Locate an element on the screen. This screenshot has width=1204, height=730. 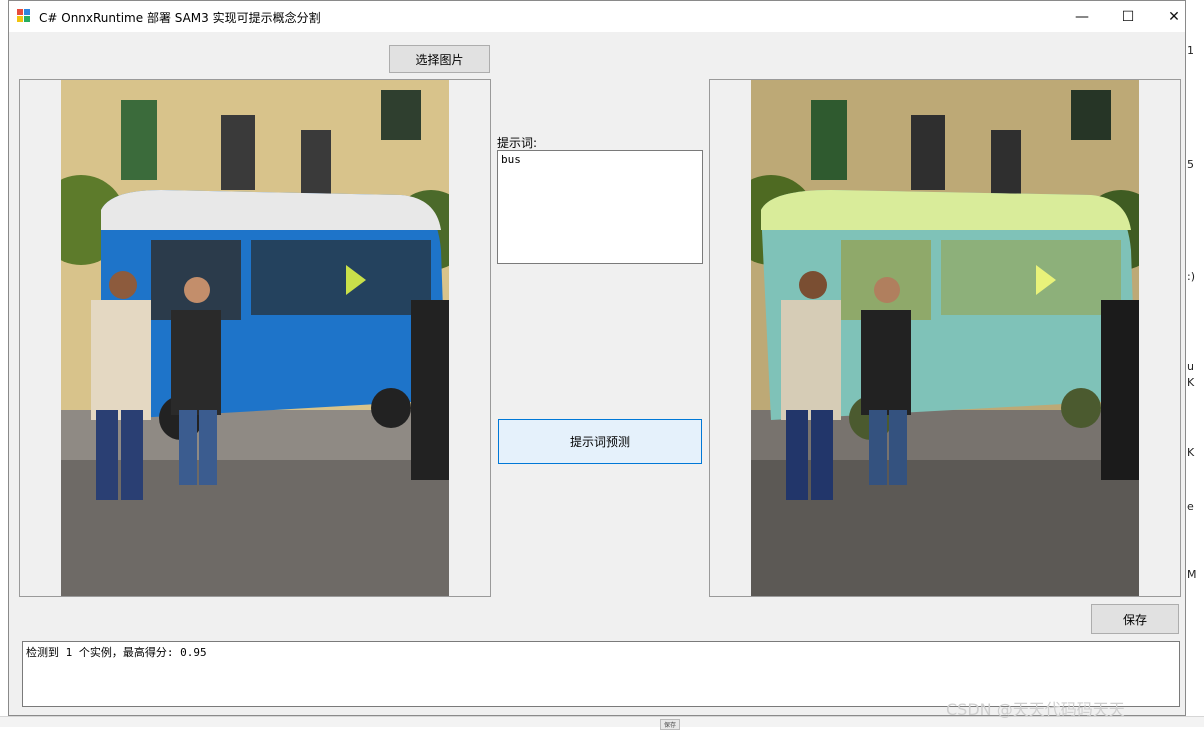
select-image-button: 选择图片 is located at coordinates (439, 59).